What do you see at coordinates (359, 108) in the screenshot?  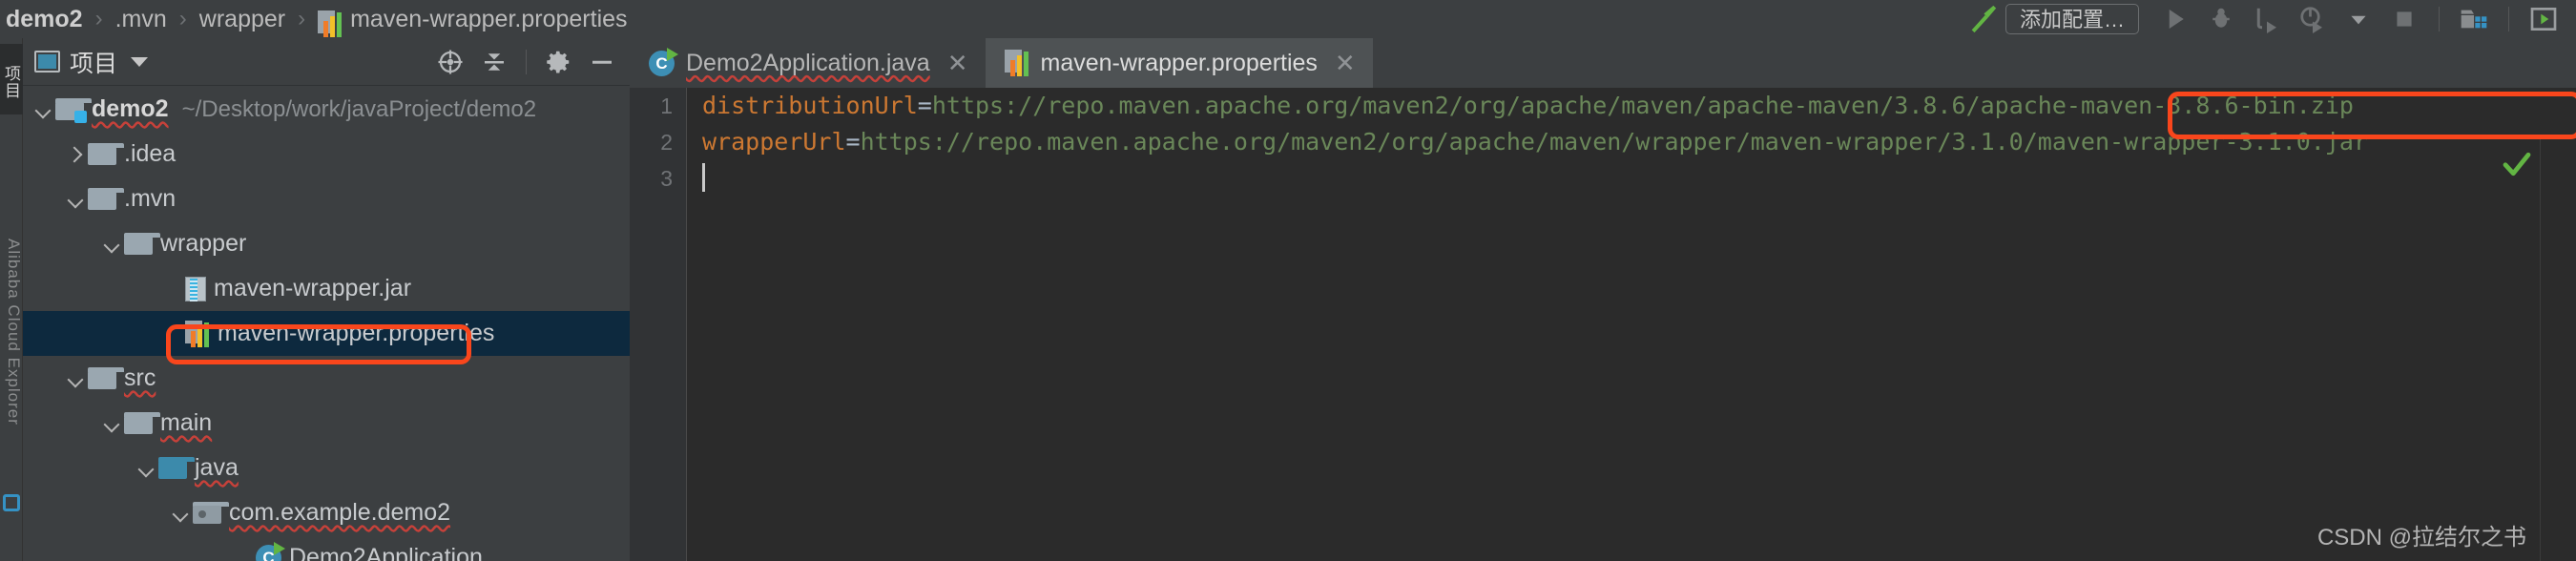 I see `tree-node-path: ~/Desktop/work/javaProject/demo2` at bounding box center [359, 108].